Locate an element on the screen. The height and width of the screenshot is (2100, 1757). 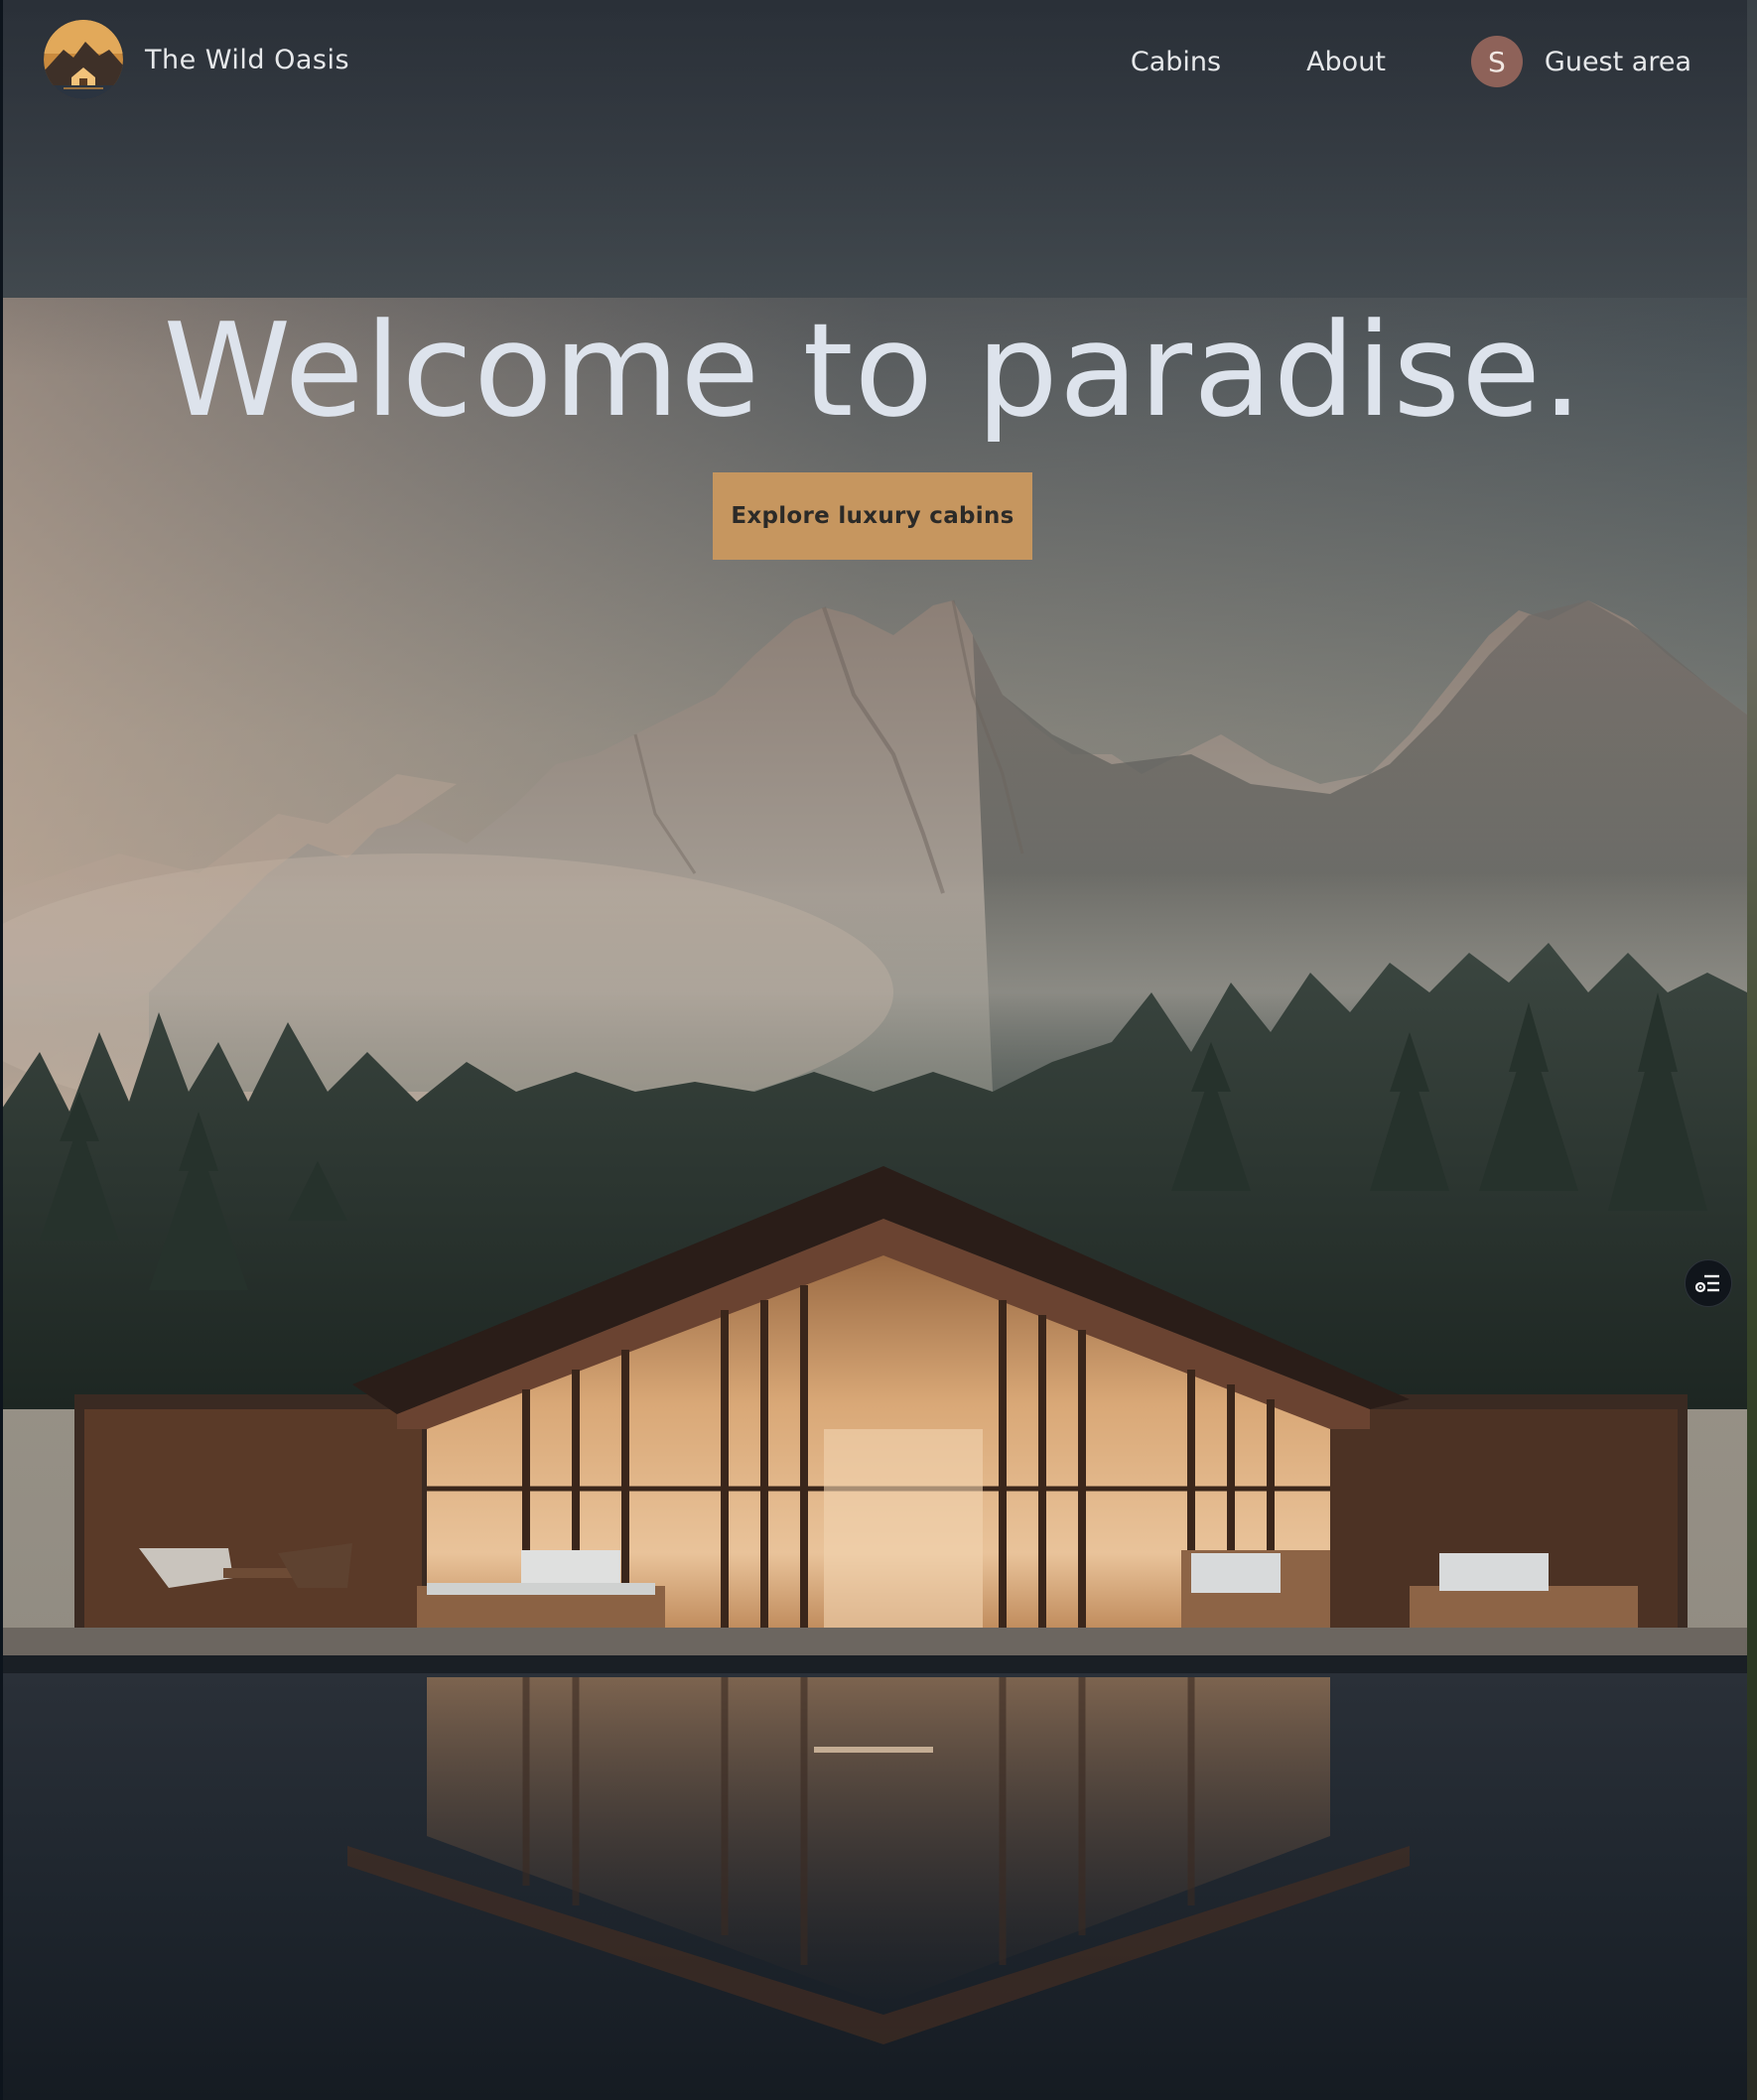
guest-area-label: Guest area is located at coordinates (1617, 62).